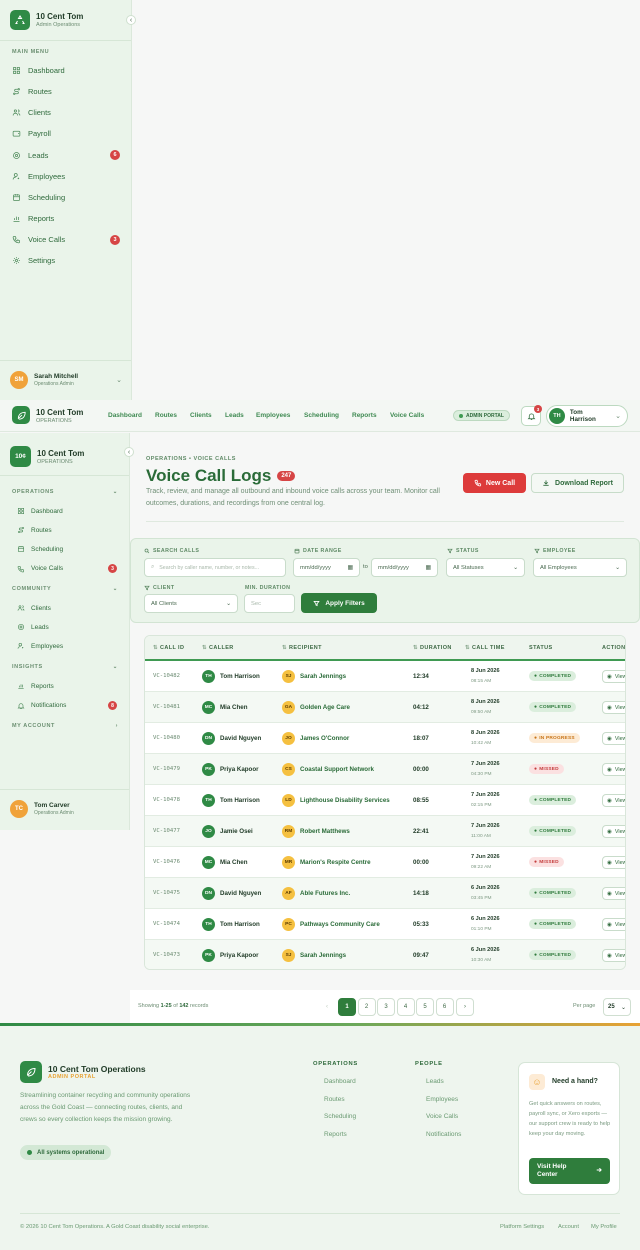  Describe the element at coordinates (21, 415) in the screenshot. I see `leaf-logo-icon` at that location.